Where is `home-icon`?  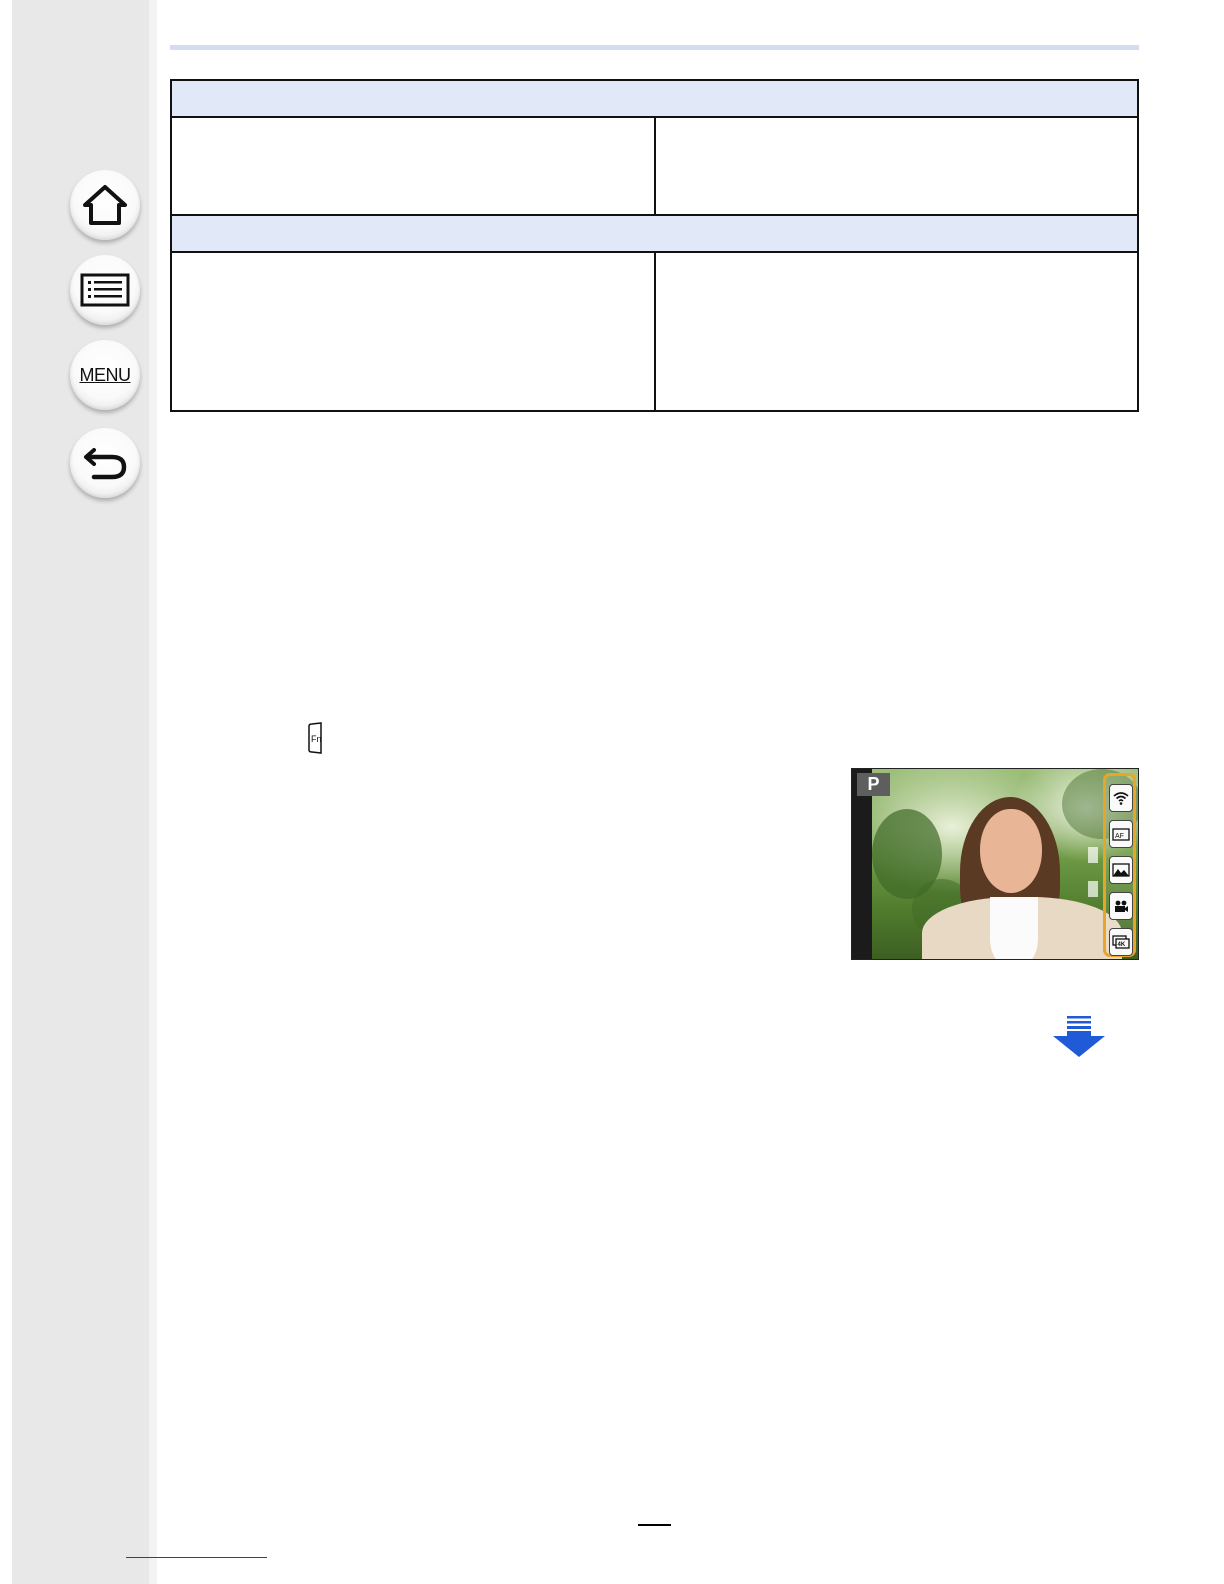 home-icon is located at coordinates (105, 205).